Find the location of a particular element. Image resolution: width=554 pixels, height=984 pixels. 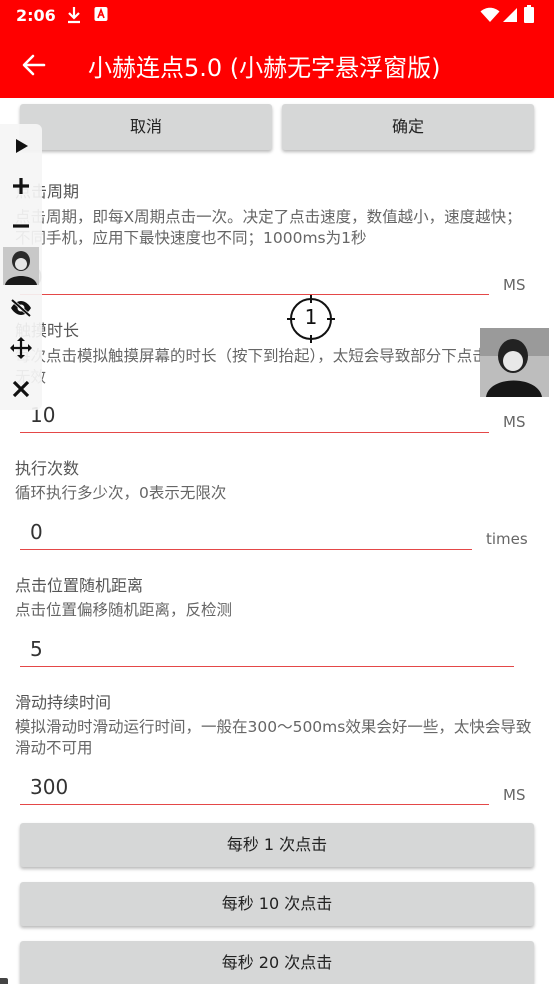

back-arrow-icon is located at coordinates (34, 65).